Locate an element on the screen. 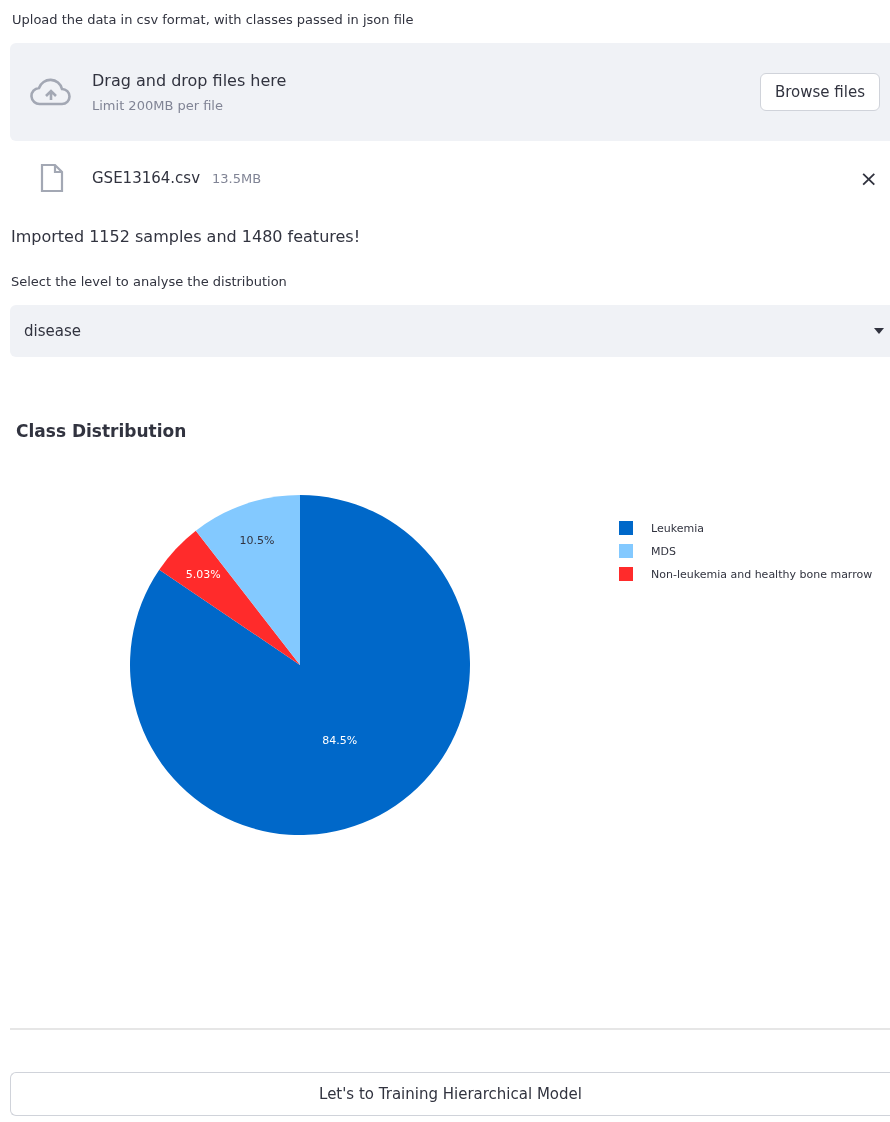 This screenshot has width=890, height=1122. slice-label: 5.03% is located at coordinates (203, 575).